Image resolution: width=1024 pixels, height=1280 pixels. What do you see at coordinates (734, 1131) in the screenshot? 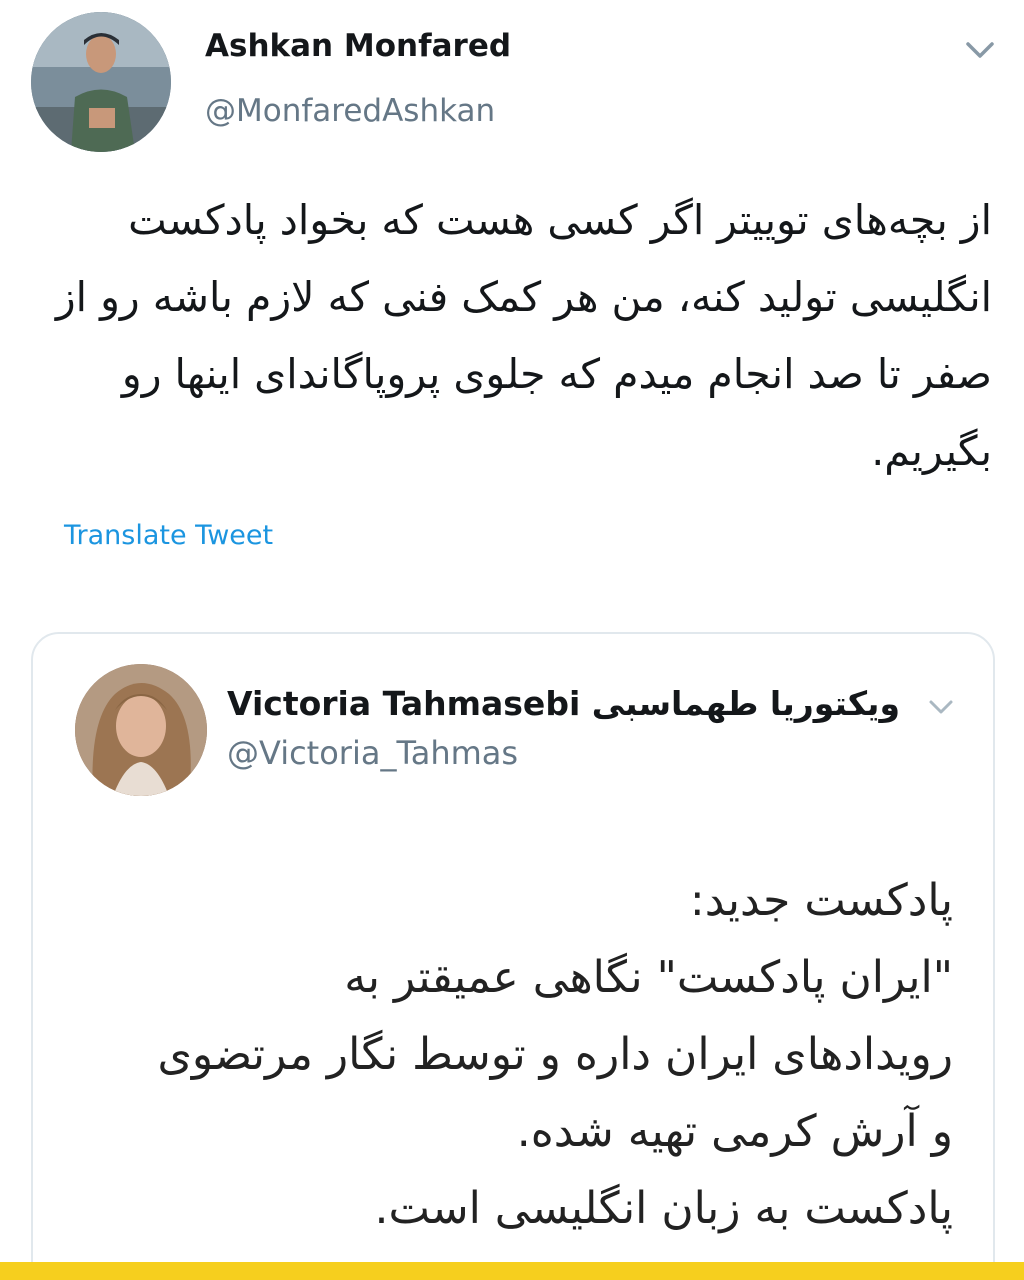
I see `quoted-text-line: و آرش کرمی تهیه شده.` at bounding box center [734, 1131].